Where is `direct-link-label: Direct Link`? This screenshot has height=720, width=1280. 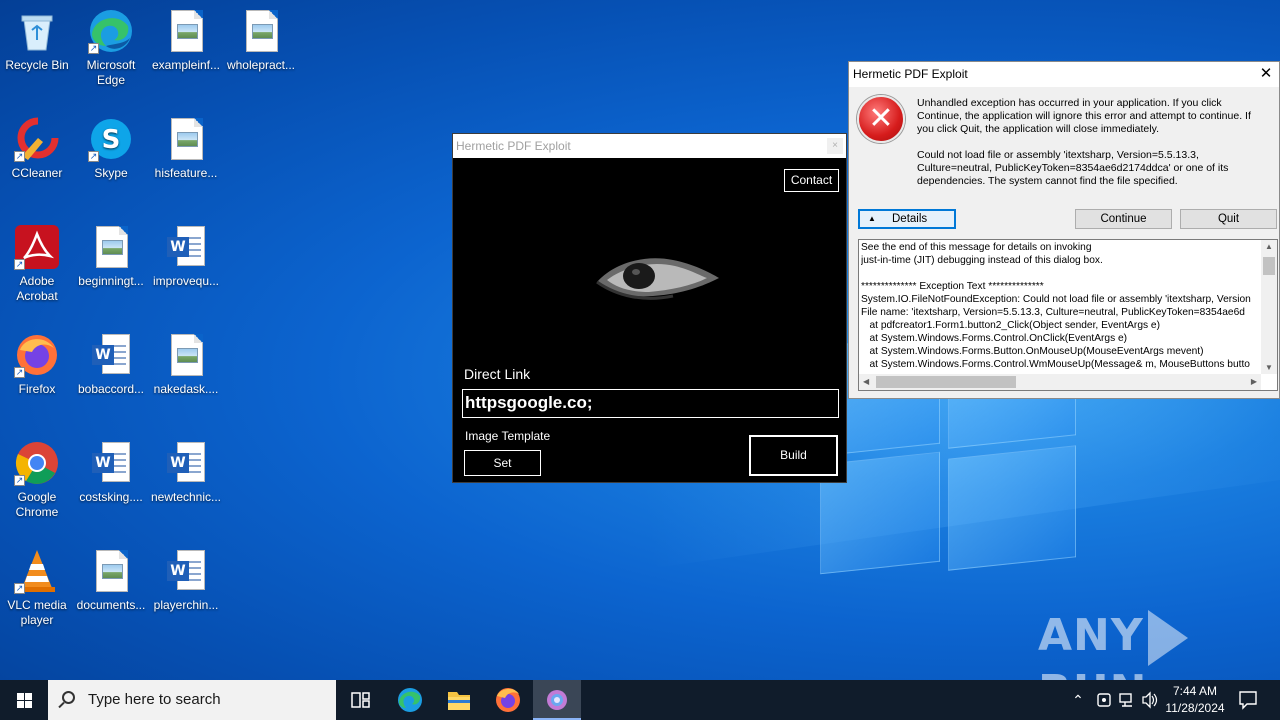 direct-link-label: Direct Link is located at coordinates (497, 374).